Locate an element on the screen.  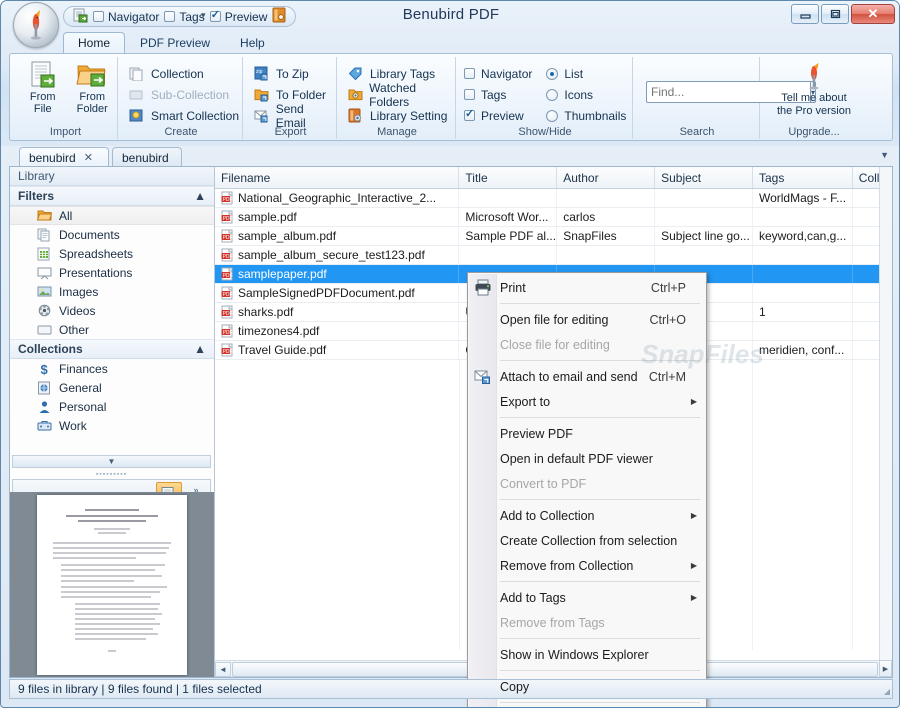
view-mode-icons-row: Icons is located at coordinates (586, 94).